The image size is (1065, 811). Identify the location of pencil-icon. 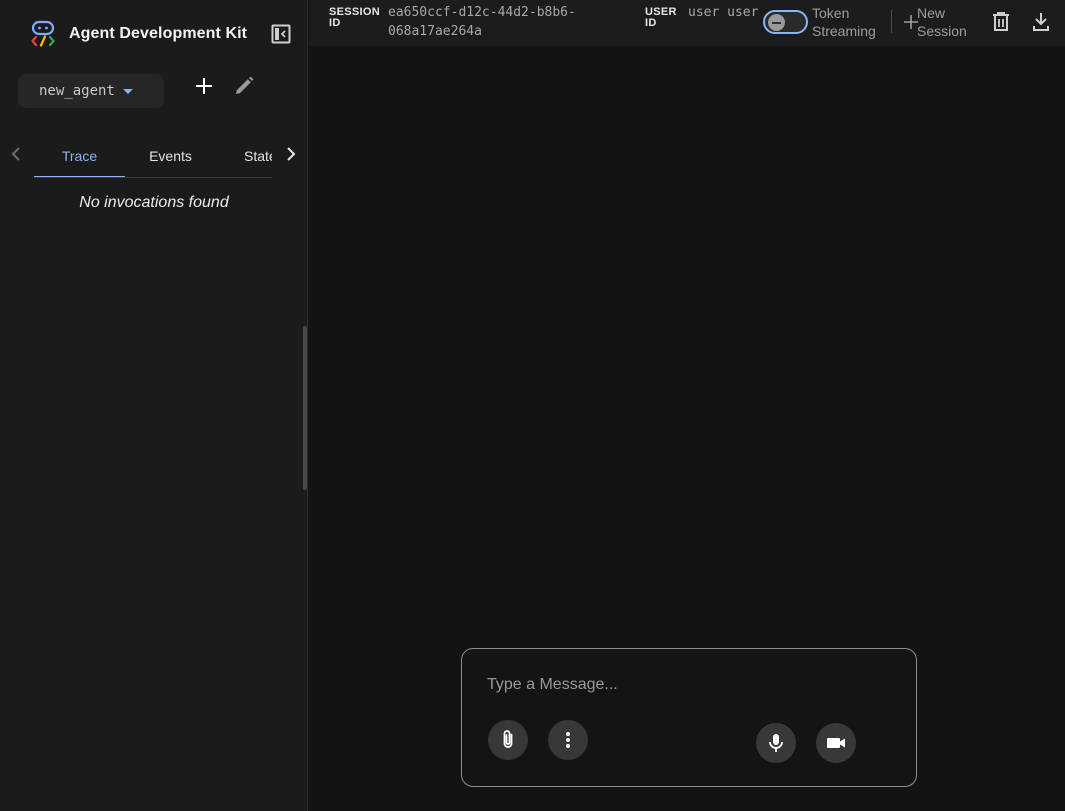
(245, 85).